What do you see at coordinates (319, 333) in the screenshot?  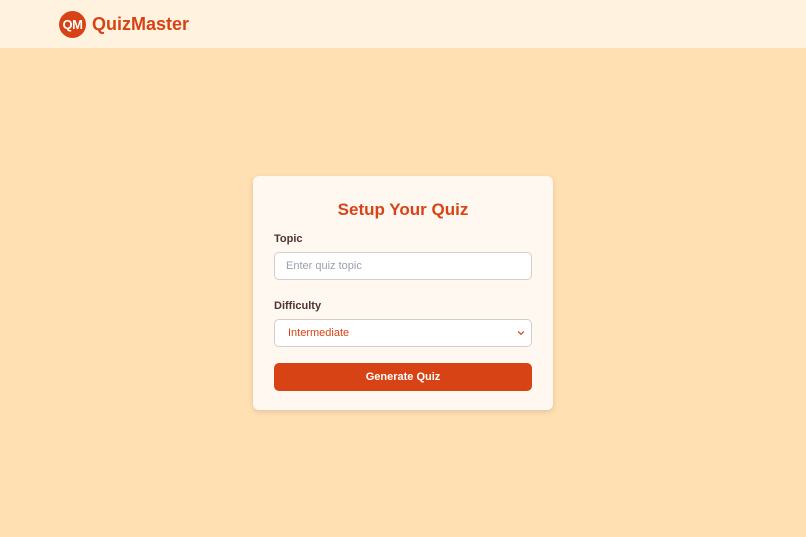 I see `difficulty-selected-value: Intermediate` at bounding box center [319, 333].